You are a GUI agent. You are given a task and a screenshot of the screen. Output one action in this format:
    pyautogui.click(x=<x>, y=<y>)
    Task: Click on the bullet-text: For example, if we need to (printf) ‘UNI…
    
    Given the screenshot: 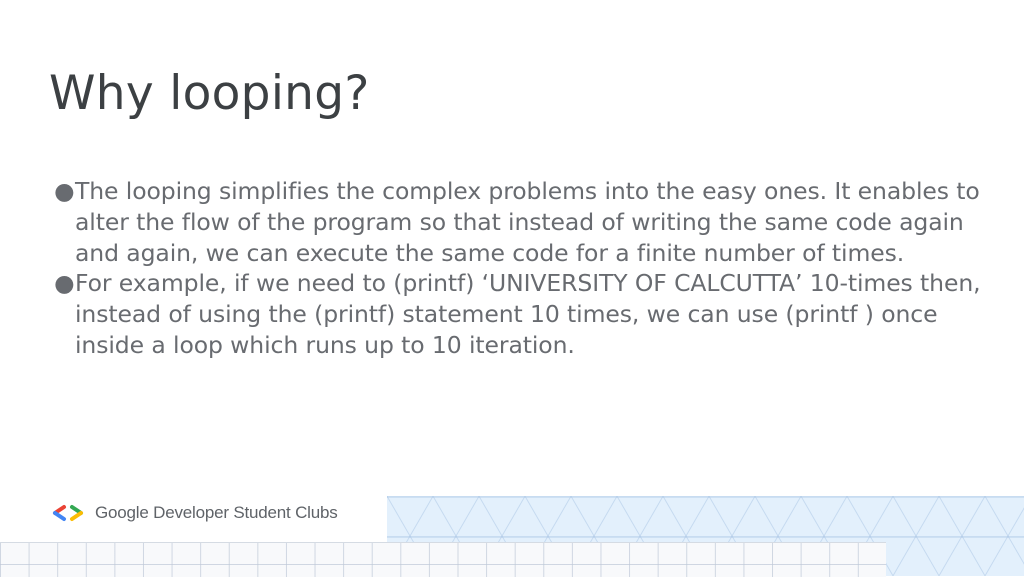 What is the action you would take?
    pyautogui.click(x=528, y=314)
    